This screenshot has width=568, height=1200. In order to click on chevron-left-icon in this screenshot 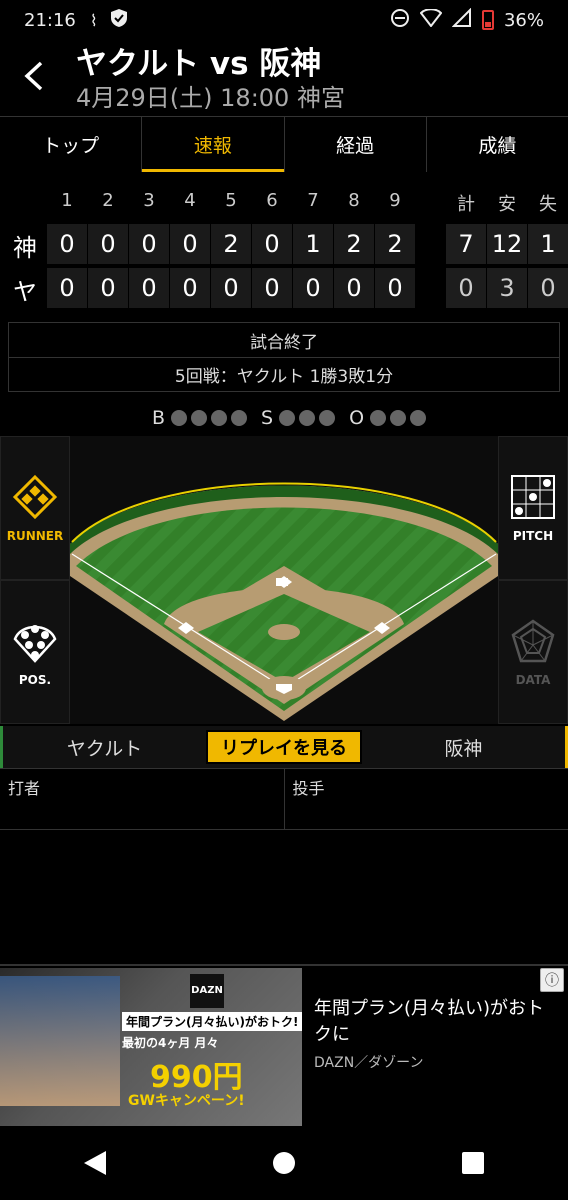, I will do `click(33, 76)`.